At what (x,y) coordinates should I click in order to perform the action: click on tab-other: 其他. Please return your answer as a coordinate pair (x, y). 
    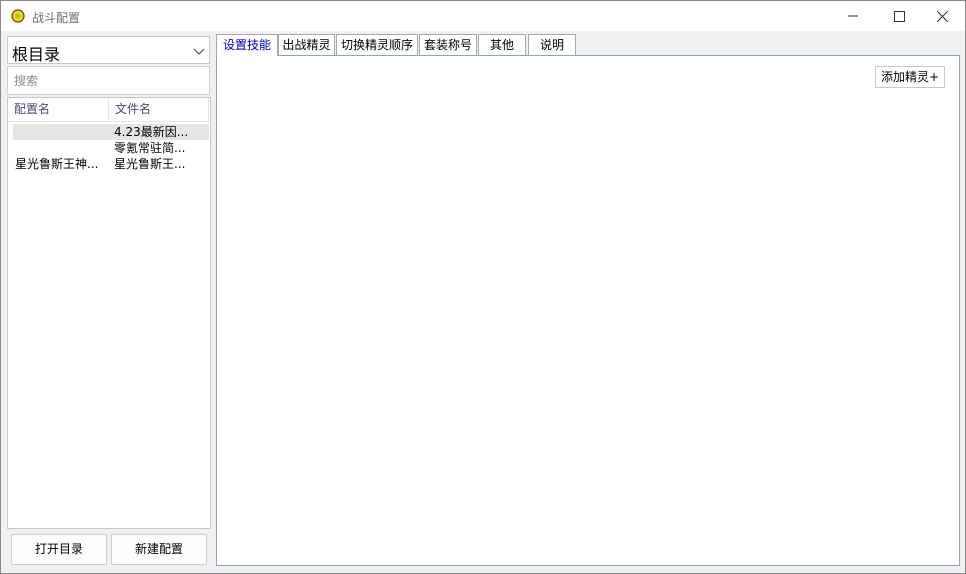
    Looking at the image, I should click on (502, 44).